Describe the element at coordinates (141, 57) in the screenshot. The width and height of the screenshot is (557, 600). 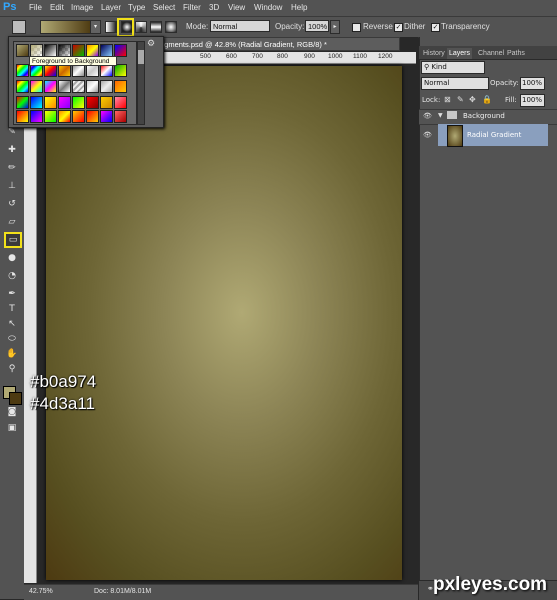
I see `picker-scrollbar-thumb` at that location.